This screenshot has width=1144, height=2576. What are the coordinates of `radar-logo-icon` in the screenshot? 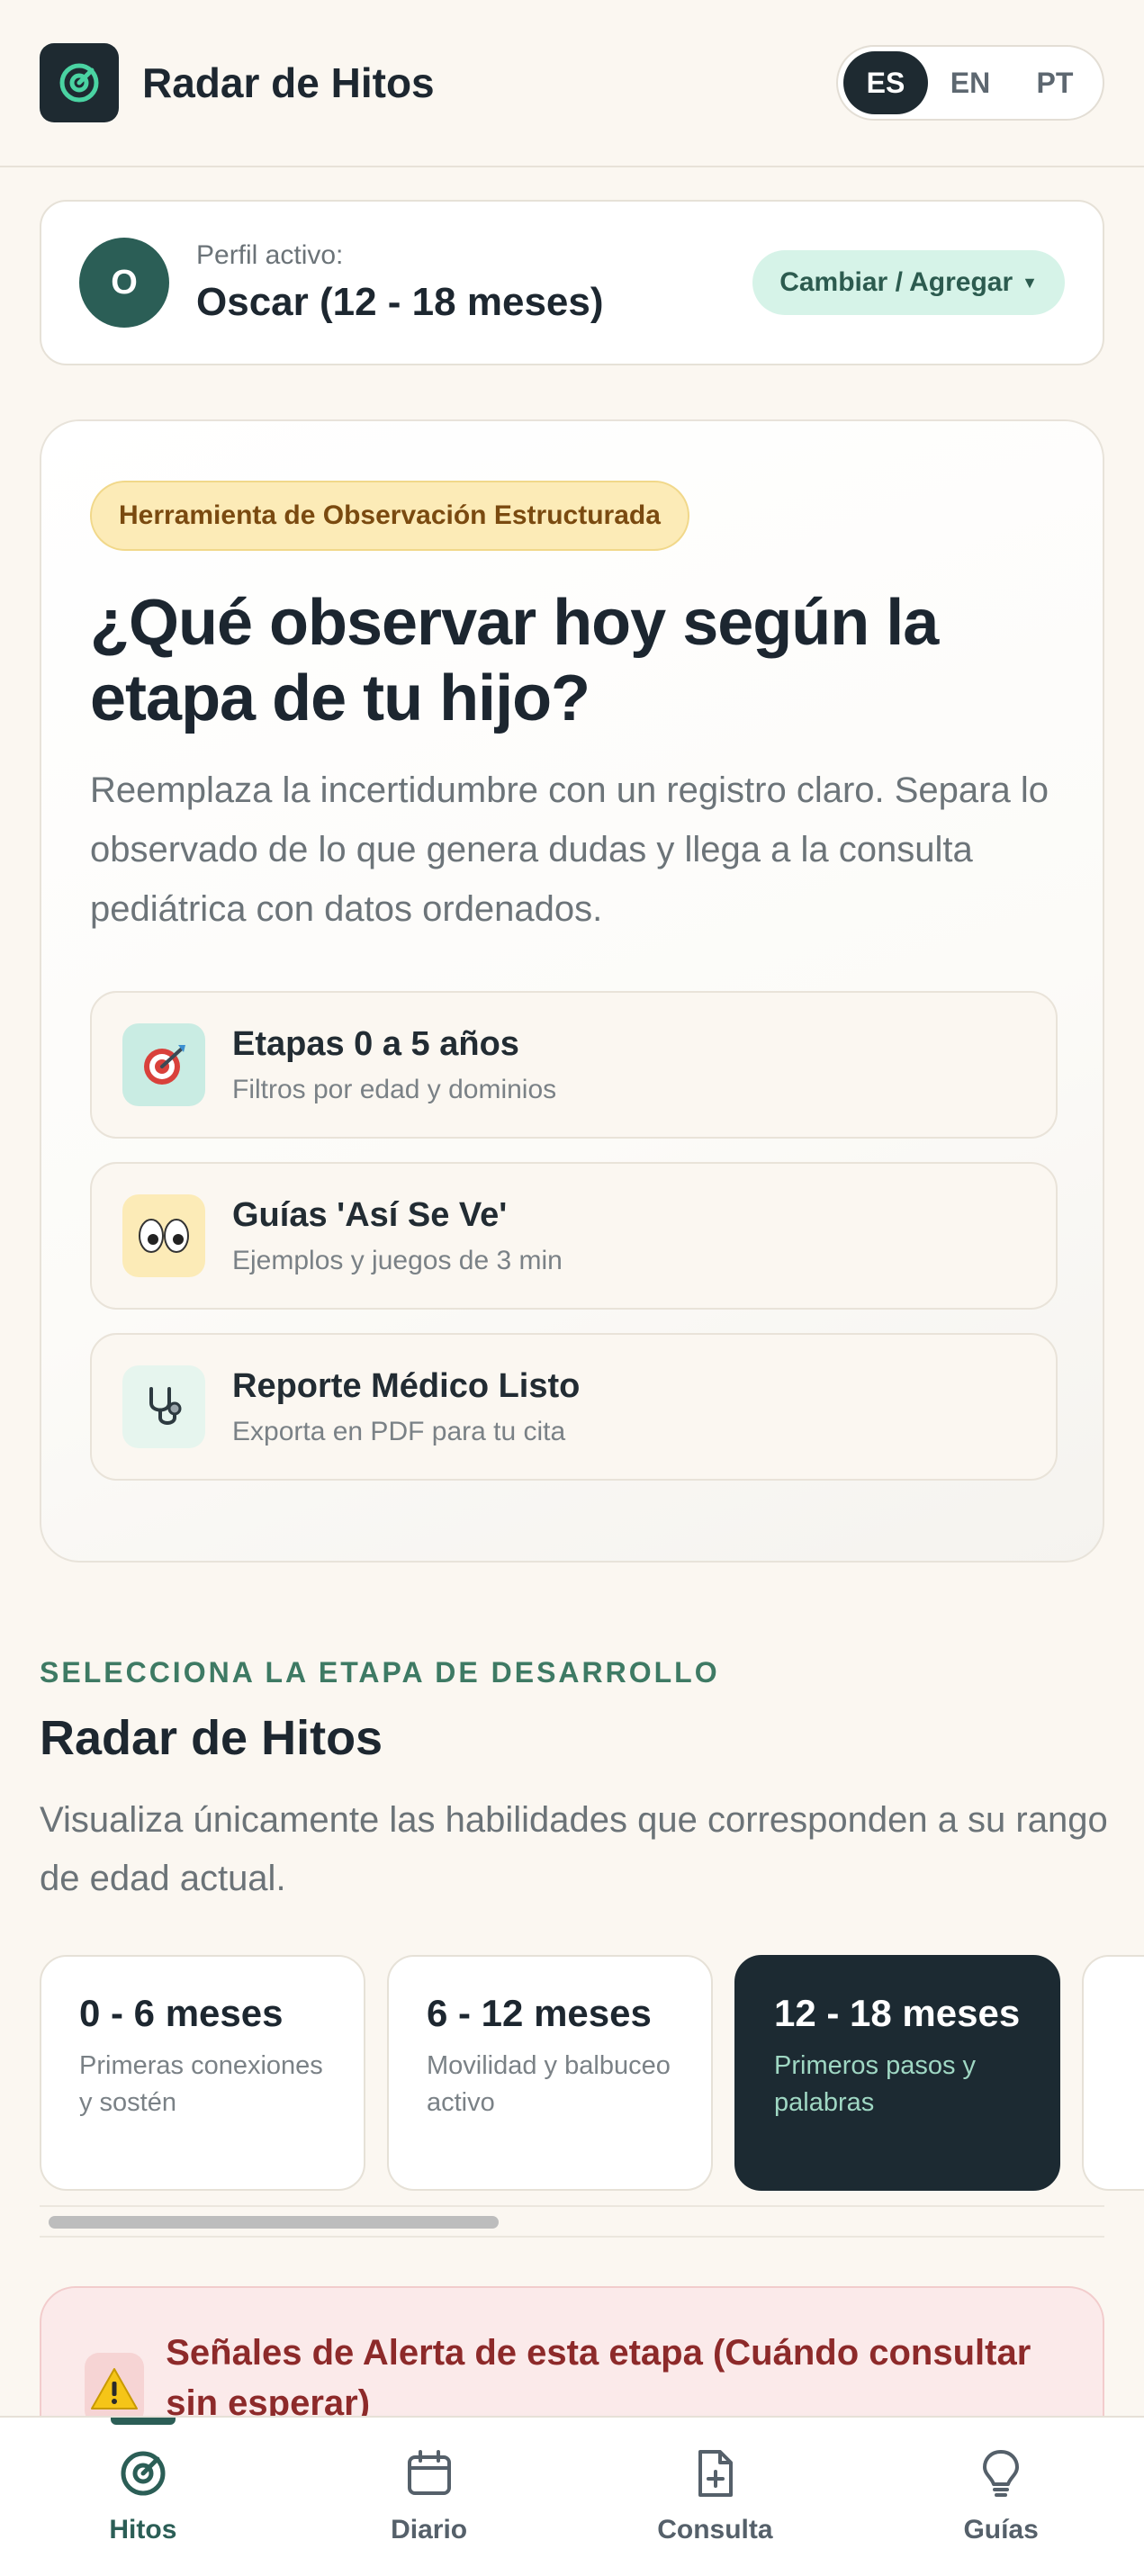 It's located at (79, 83).